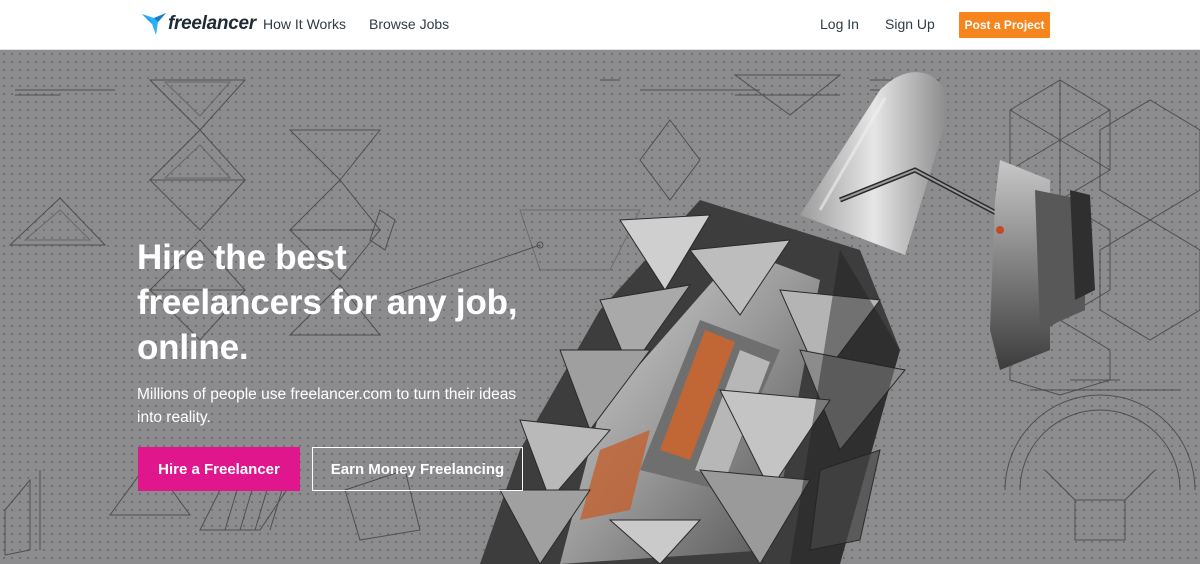 This screenshot has height=564, width=1200. What do you see at coordinates (417, 469) in the screenshot?
I see `earn-money-button: Earn Money Freelancing` at bounding box center [417, 469].